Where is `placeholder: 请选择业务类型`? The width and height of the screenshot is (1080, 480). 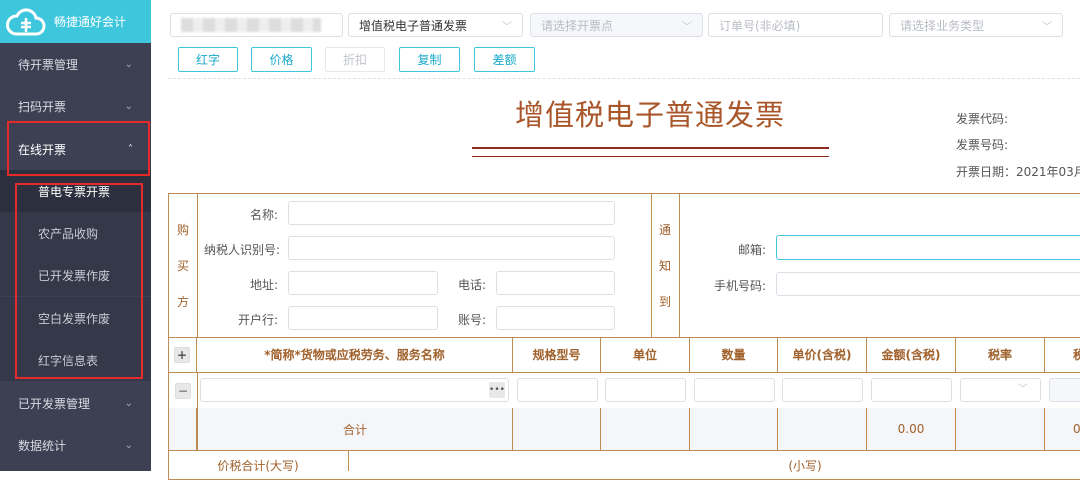
placeholder: 请选择业务类型 is located at coordinates (942, 25).